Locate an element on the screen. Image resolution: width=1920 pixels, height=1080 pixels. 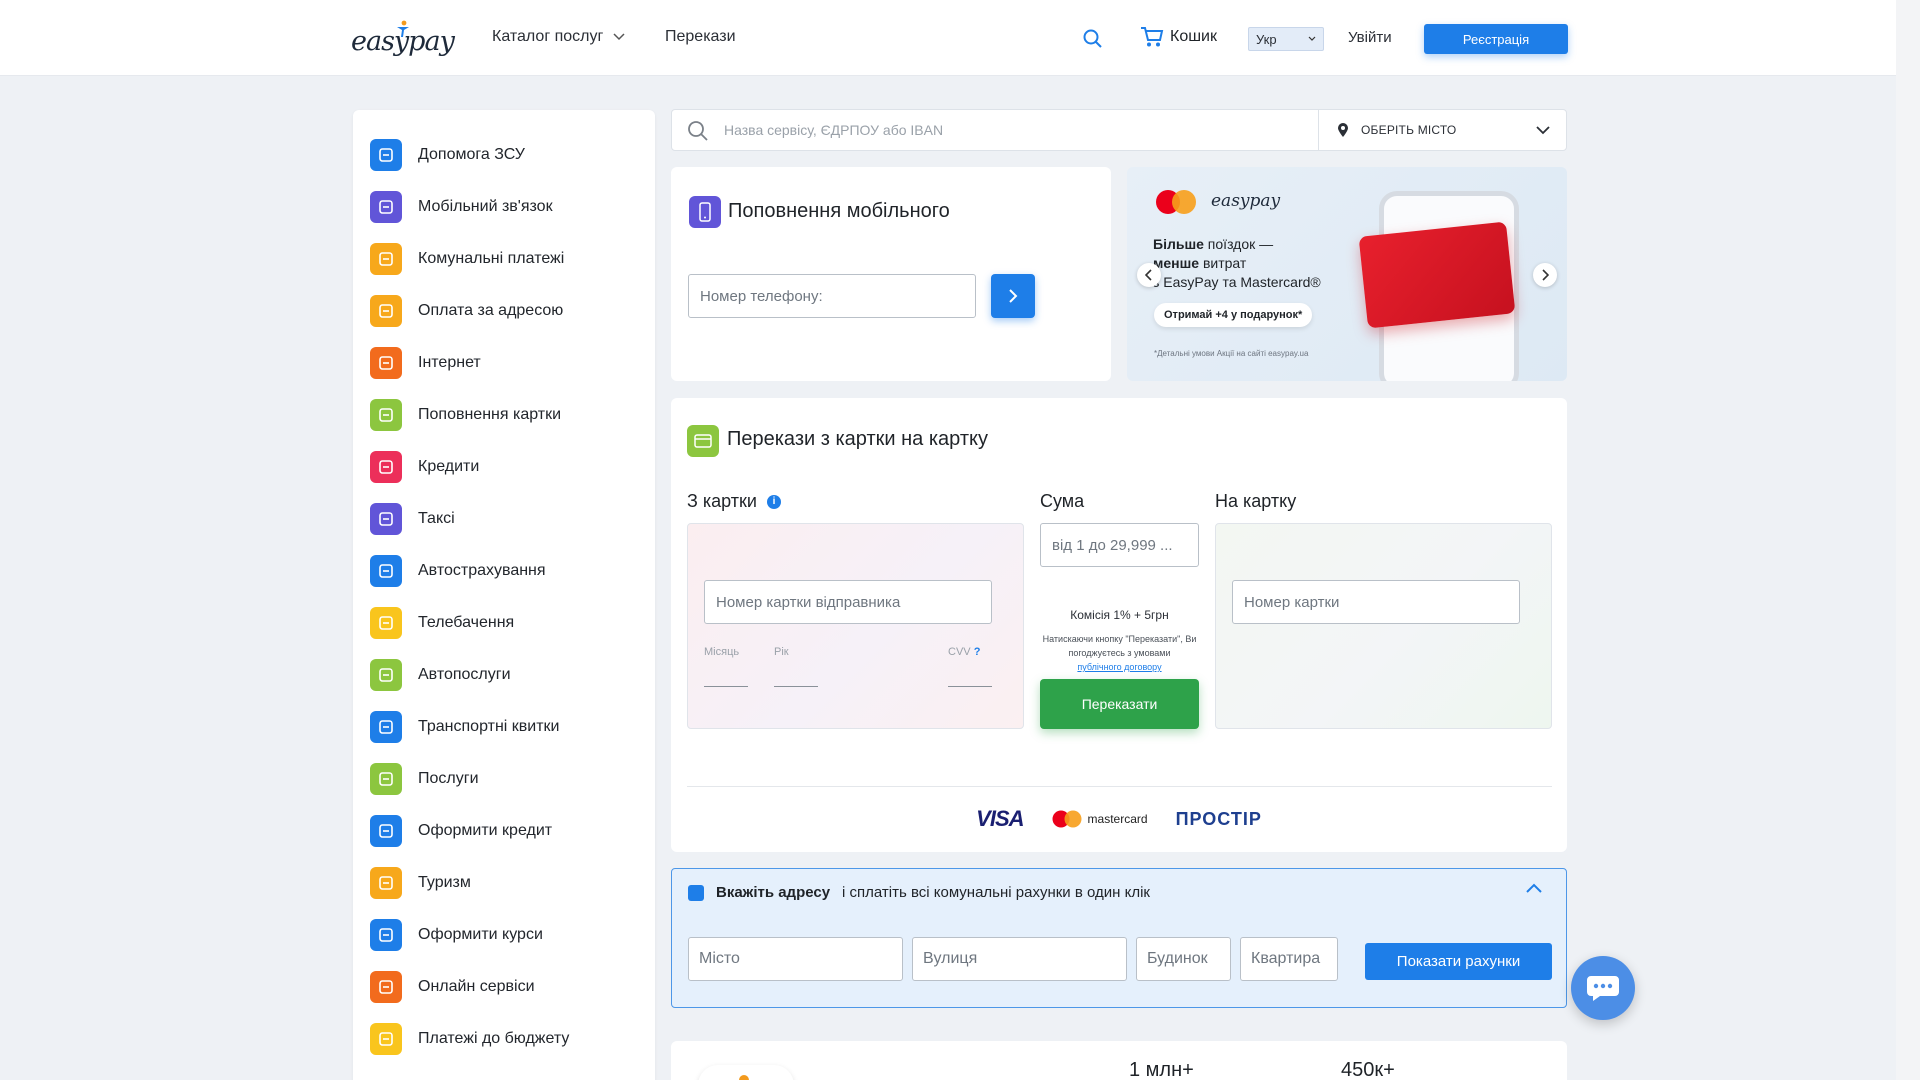
mobile-topup-submit-button is located at coordinates (1013, 296).